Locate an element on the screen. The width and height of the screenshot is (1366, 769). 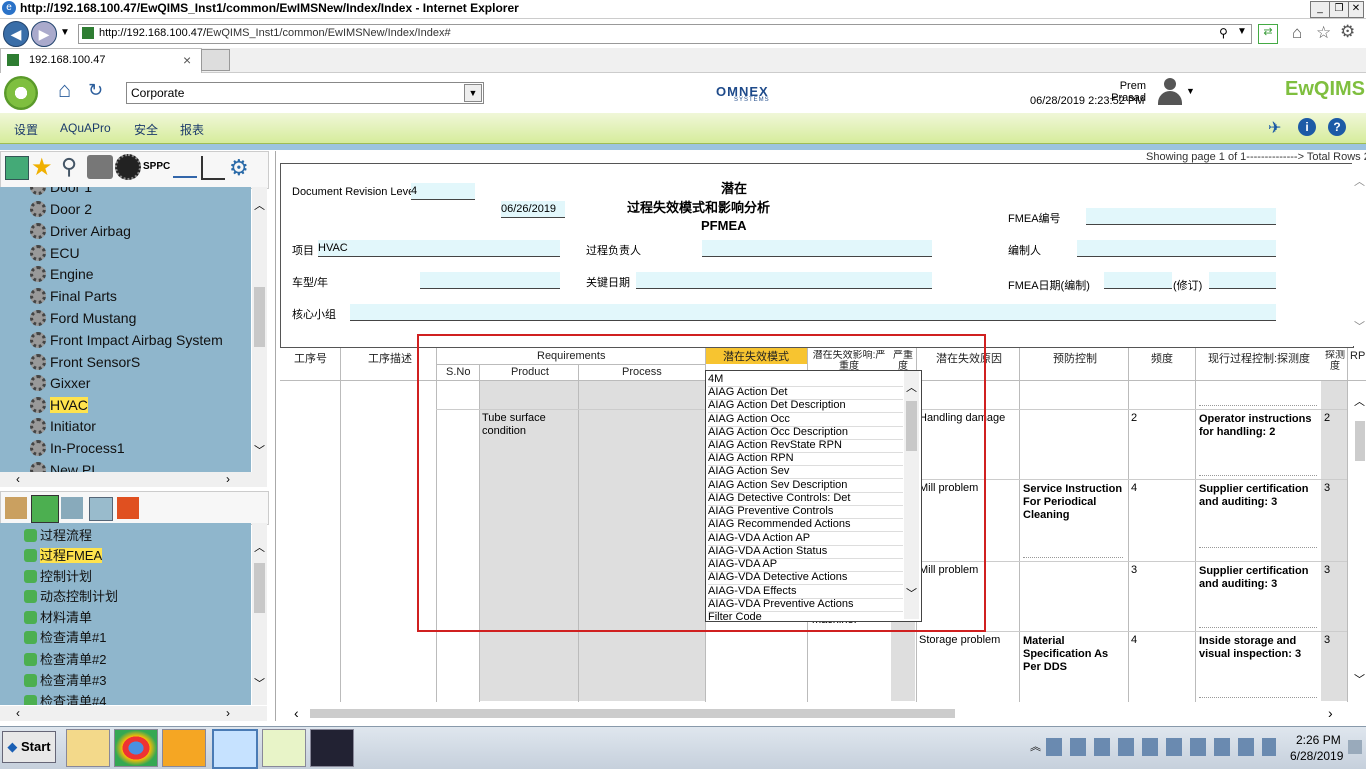
tree-item: Final Parts is located at coordinates (73, 298).